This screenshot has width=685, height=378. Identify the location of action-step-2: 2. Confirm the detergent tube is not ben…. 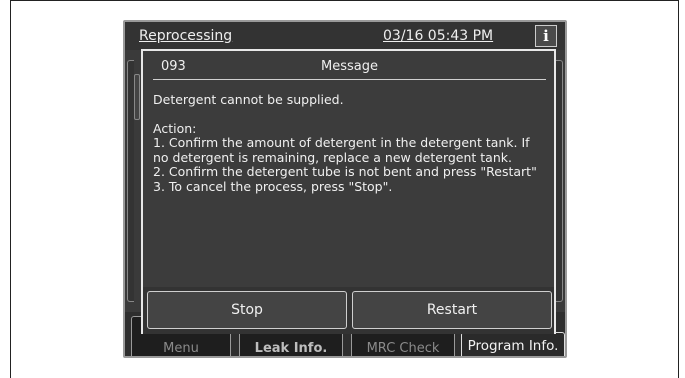
(345, 171).